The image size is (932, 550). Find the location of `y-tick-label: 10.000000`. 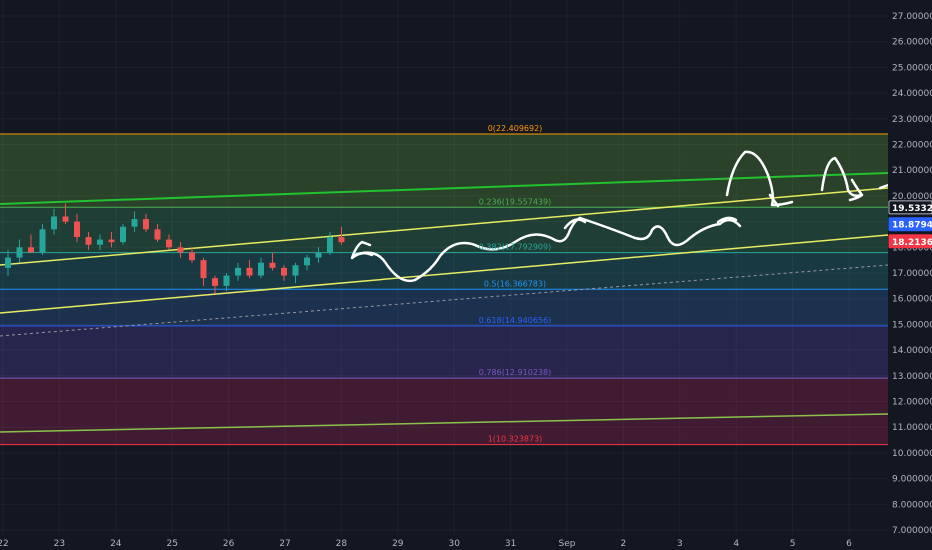

y-tick-label: 10.000000 is located at coordinates (912, 454).